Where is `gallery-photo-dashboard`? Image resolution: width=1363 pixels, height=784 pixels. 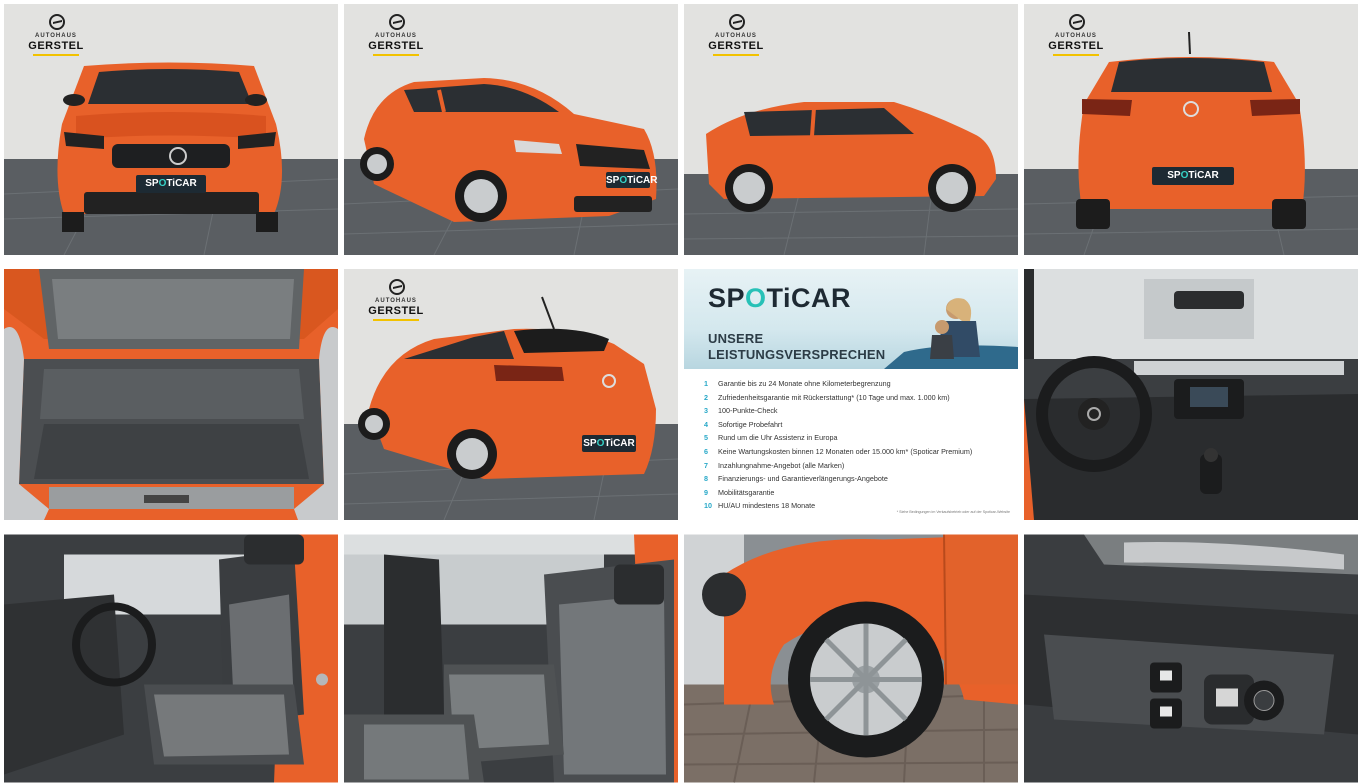 gallery-photo-dashboard is located at coordinates (1191, 394).